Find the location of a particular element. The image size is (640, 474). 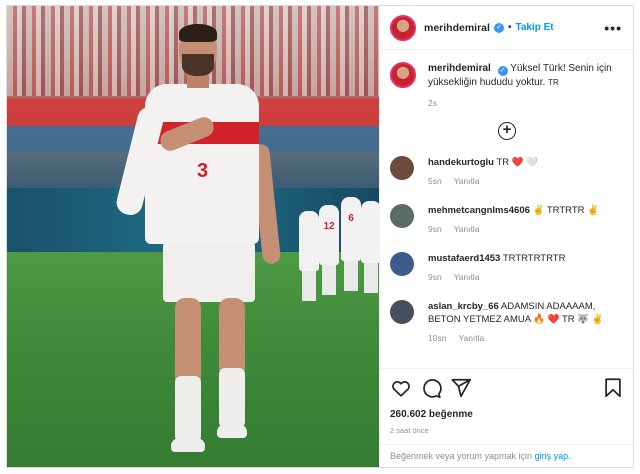

list-item: mustafaerd1453 TRTRTRTRTR 9sn Yanıtla is located at coordinates (507, 268).